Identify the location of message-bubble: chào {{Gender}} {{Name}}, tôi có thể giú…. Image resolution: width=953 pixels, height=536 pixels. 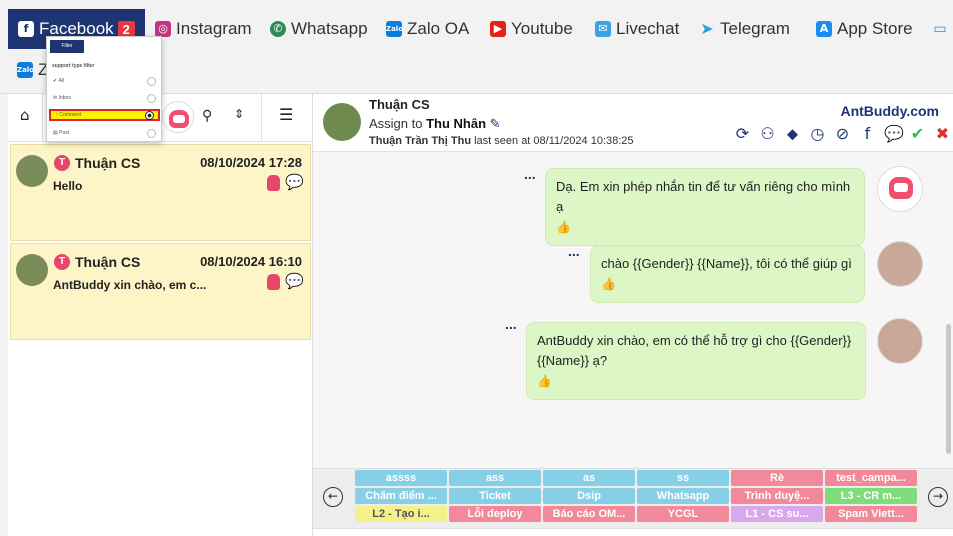
(727, 274).